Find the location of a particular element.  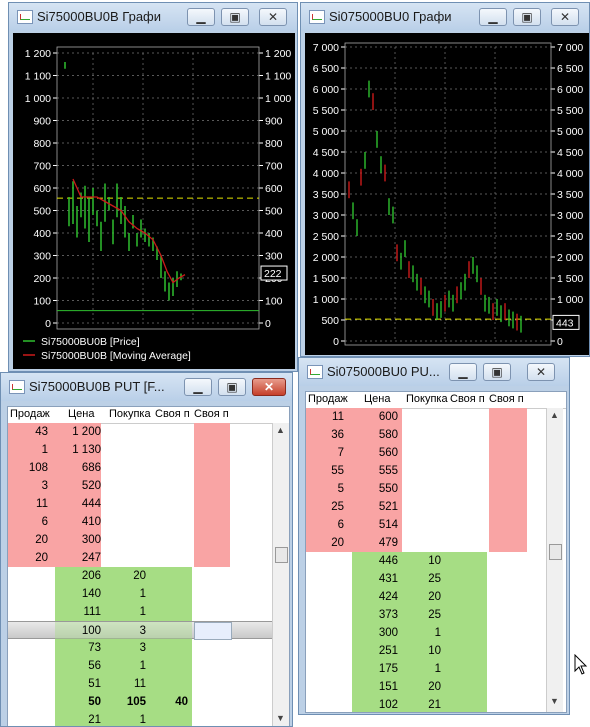

table-cell: 100 is located at coordinates (79, 631).